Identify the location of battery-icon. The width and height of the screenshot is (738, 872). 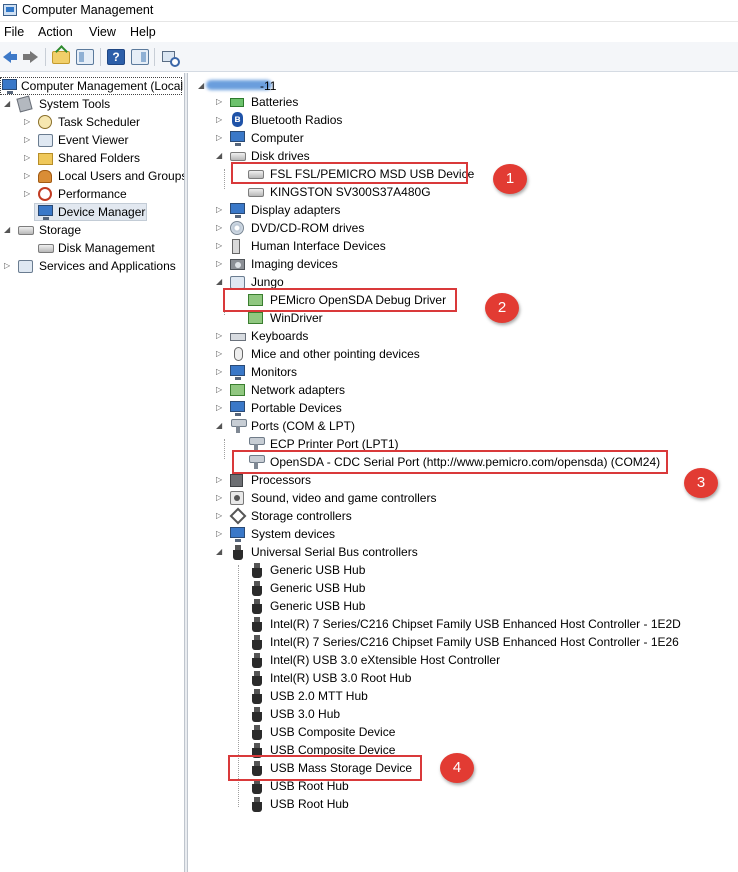
(237, 102).